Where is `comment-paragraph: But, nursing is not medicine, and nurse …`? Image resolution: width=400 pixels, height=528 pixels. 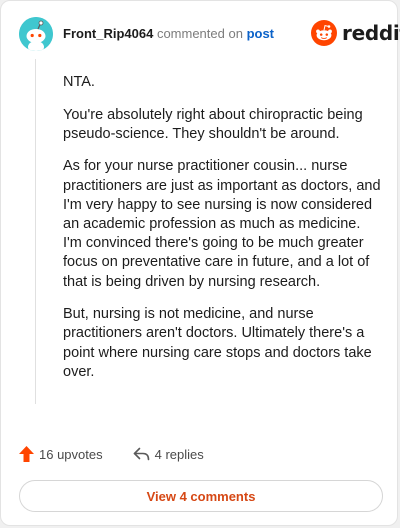 comment-paragraph: But, nursing is not medicine, and nurse … is located at coordinates (217, 343).